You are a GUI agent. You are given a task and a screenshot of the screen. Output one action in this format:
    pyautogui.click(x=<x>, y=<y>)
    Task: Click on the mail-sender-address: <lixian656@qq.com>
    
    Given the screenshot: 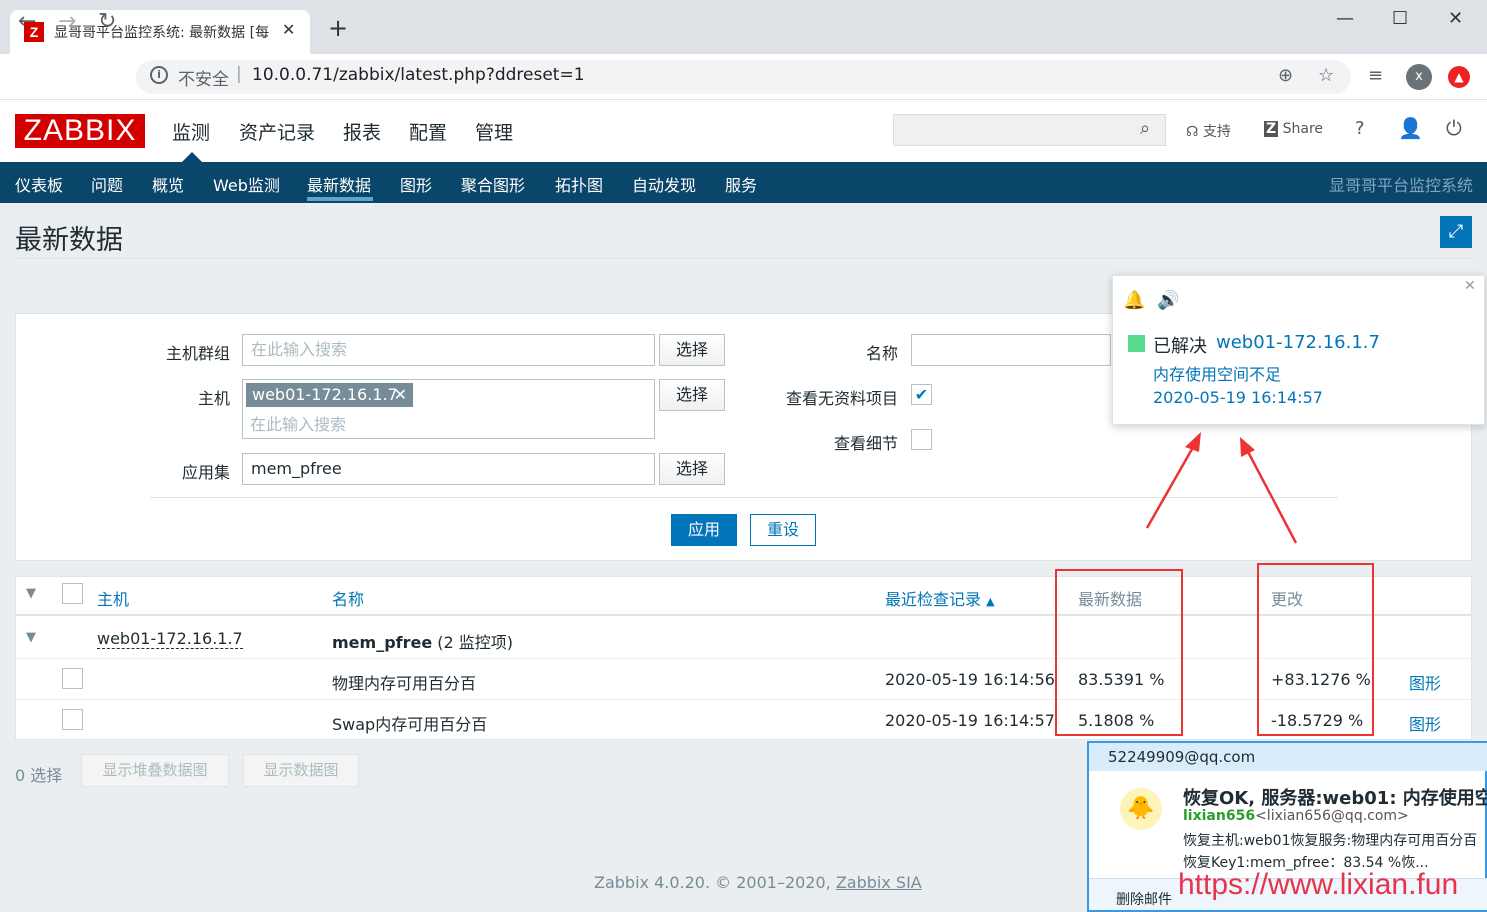 What is the action you would take?
    pyautogui.click(x=1332, y=816)
    